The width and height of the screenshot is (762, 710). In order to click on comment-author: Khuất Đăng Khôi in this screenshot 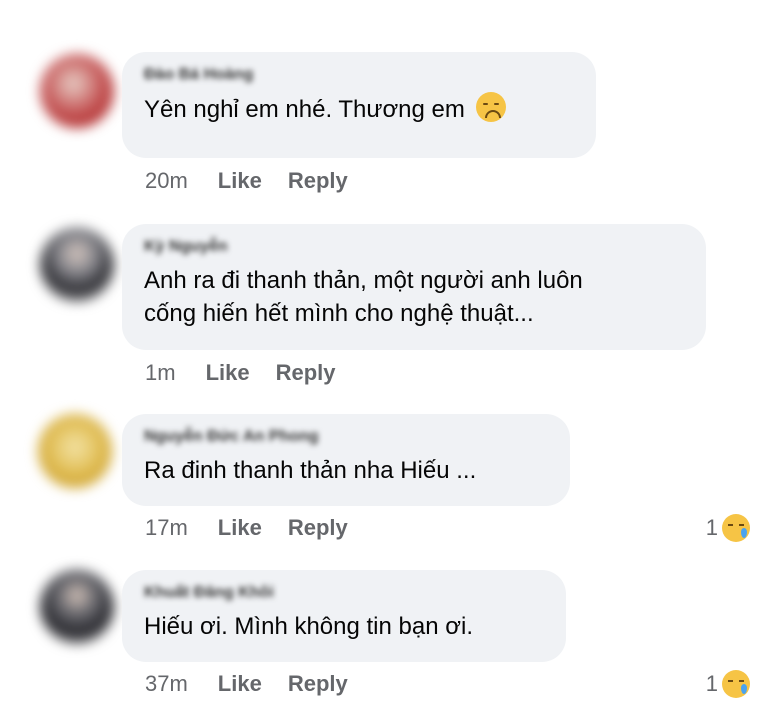, I will do `click(344, 593)`.